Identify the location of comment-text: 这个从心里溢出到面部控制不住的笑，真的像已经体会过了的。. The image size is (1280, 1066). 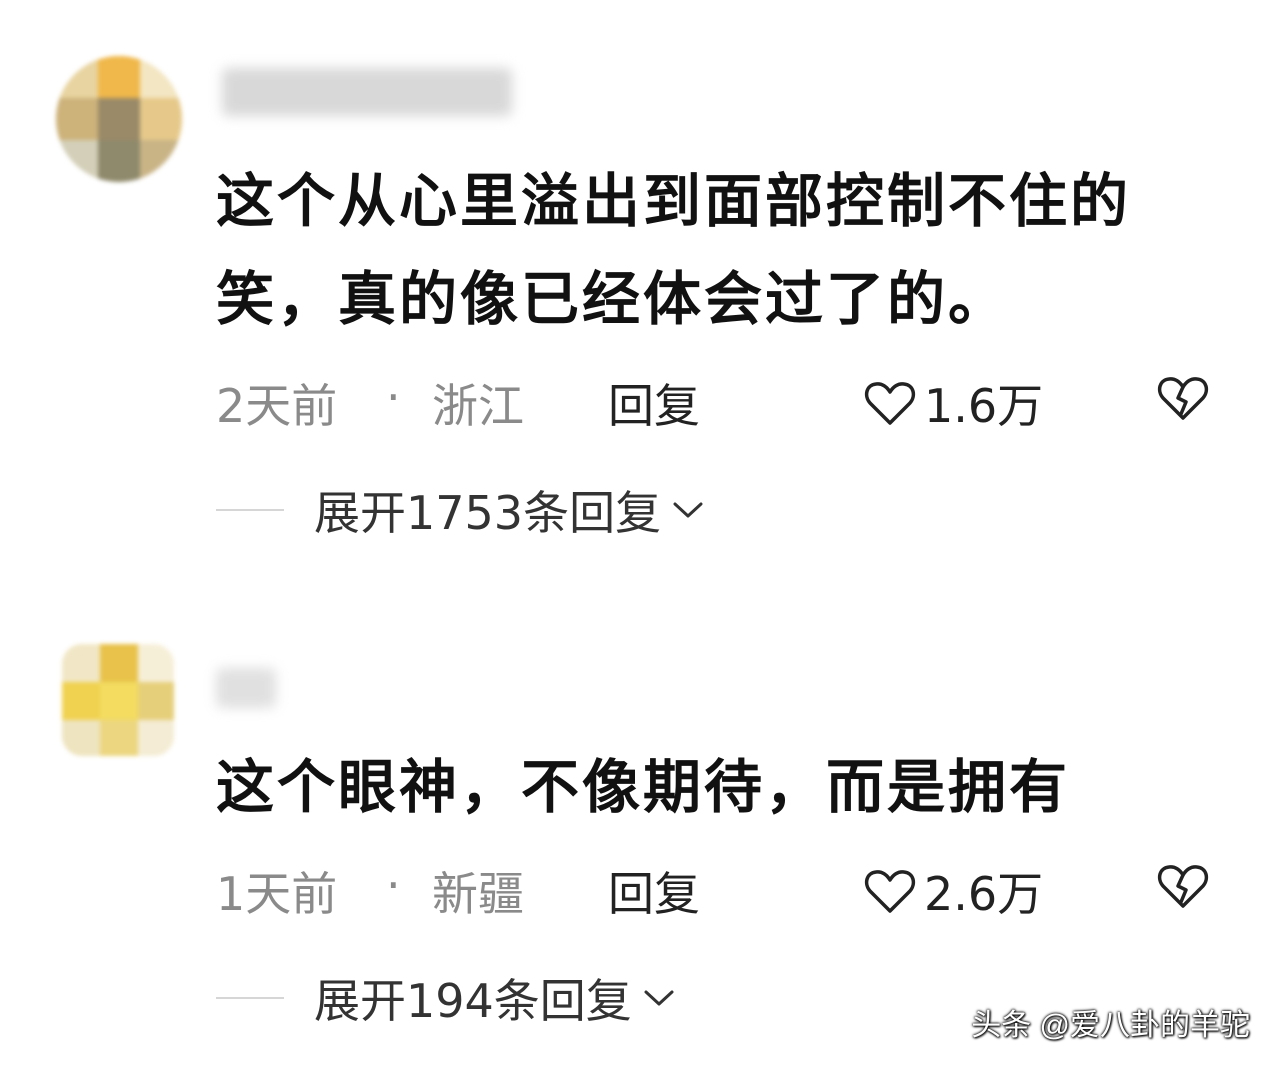
(674, 250).